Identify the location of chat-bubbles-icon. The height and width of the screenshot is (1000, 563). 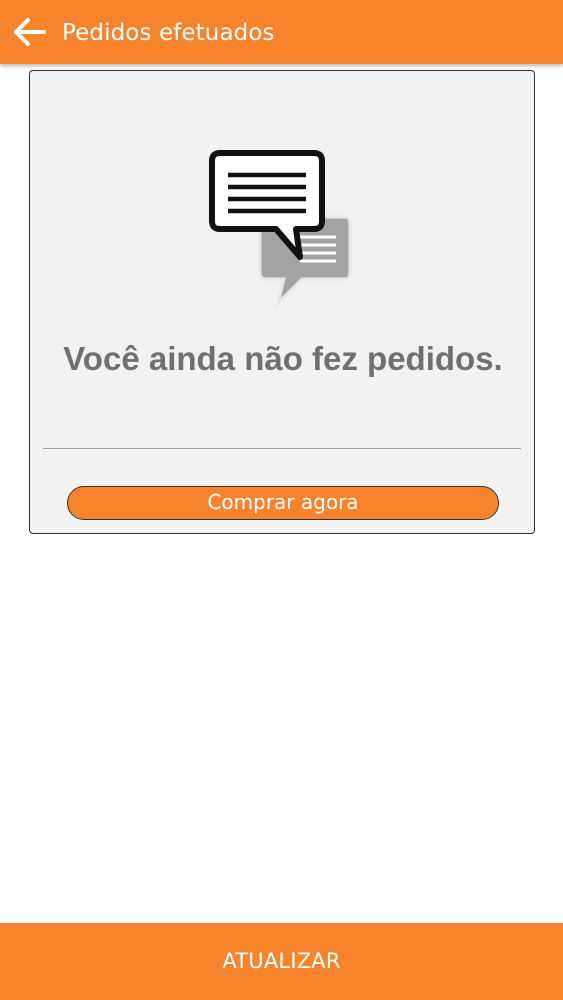
(280, 229).